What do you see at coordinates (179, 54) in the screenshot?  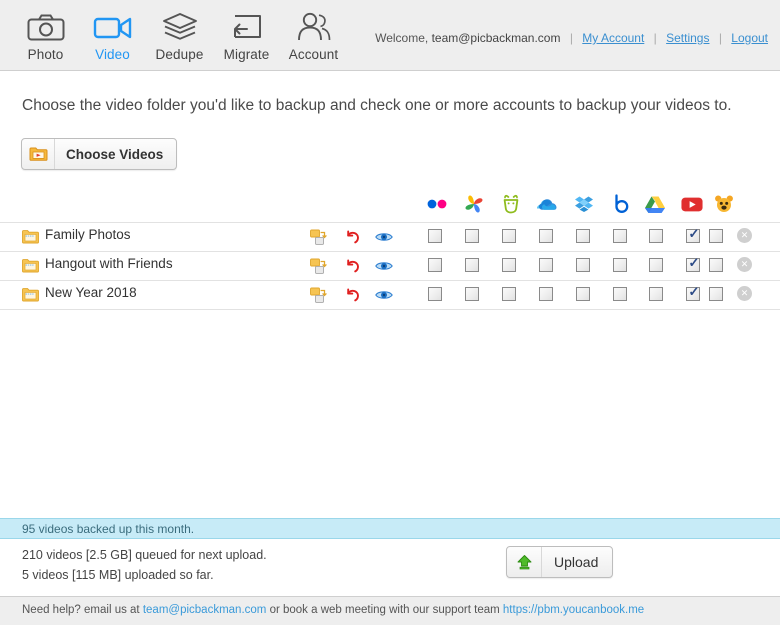 I see `nav-item-label: Dedupe` at bounding box center [179, 54].